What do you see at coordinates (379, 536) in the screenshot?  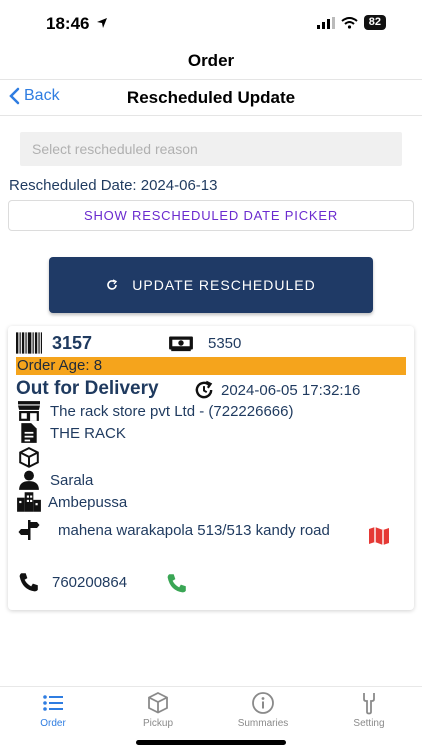 I see `map-icon` at bounding box center [379, 536].